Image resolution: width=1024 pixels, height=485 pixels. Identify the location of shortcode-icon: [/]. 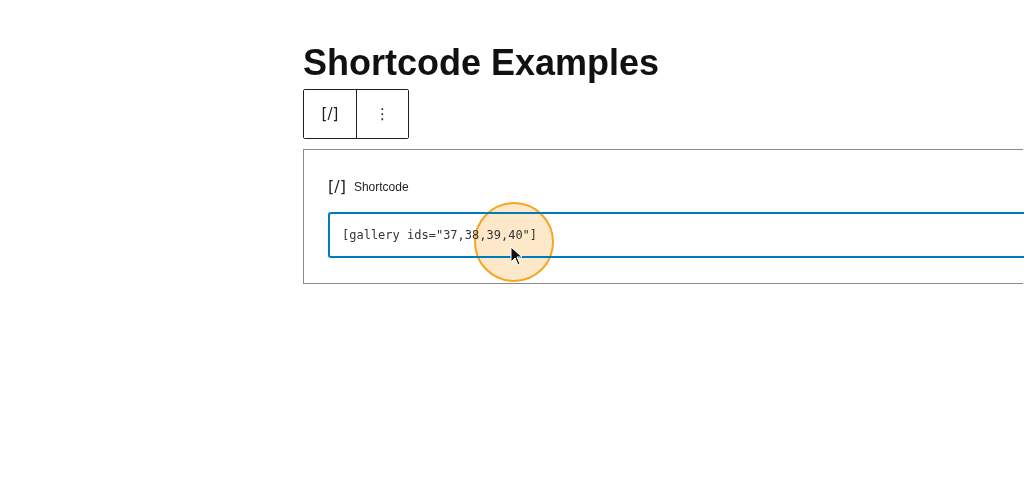
(337, 186).